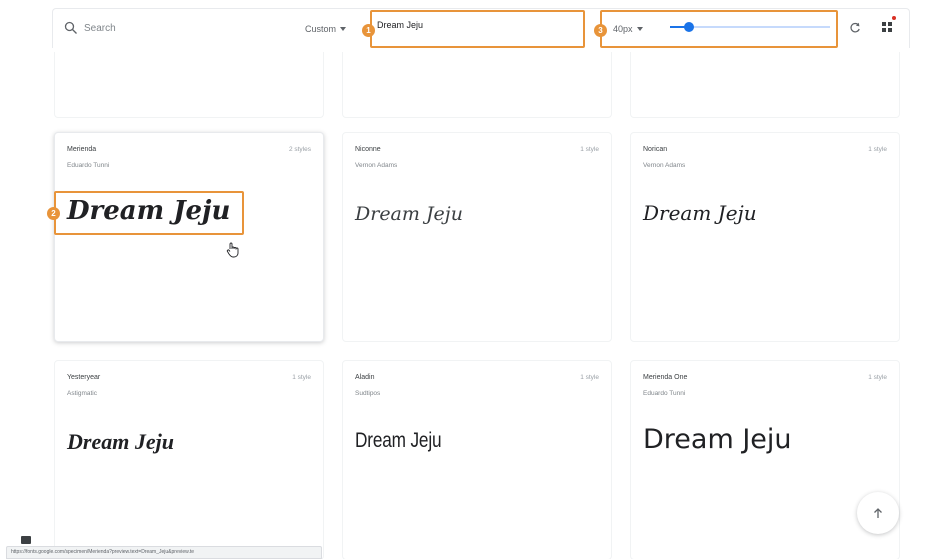 The image size is (947, 559). I want to click on font-size-dropdown: 40px, so click(628, 29).